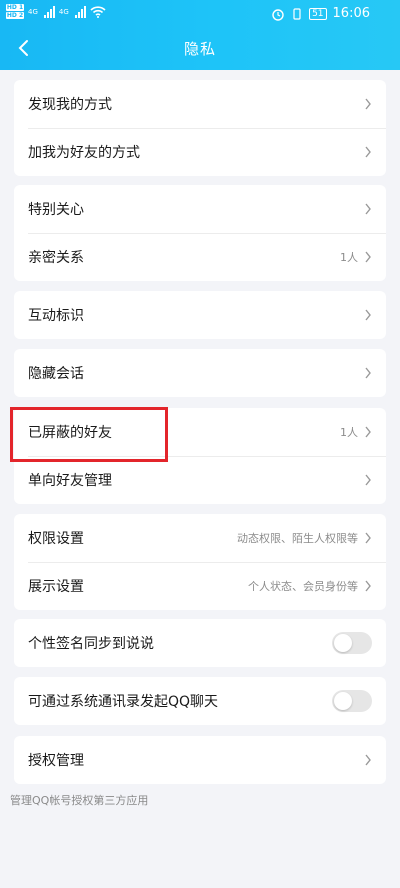  I want to click on row-permission-settings: 权限设置 动态权限、陌生人权限等, so click(200, 538).